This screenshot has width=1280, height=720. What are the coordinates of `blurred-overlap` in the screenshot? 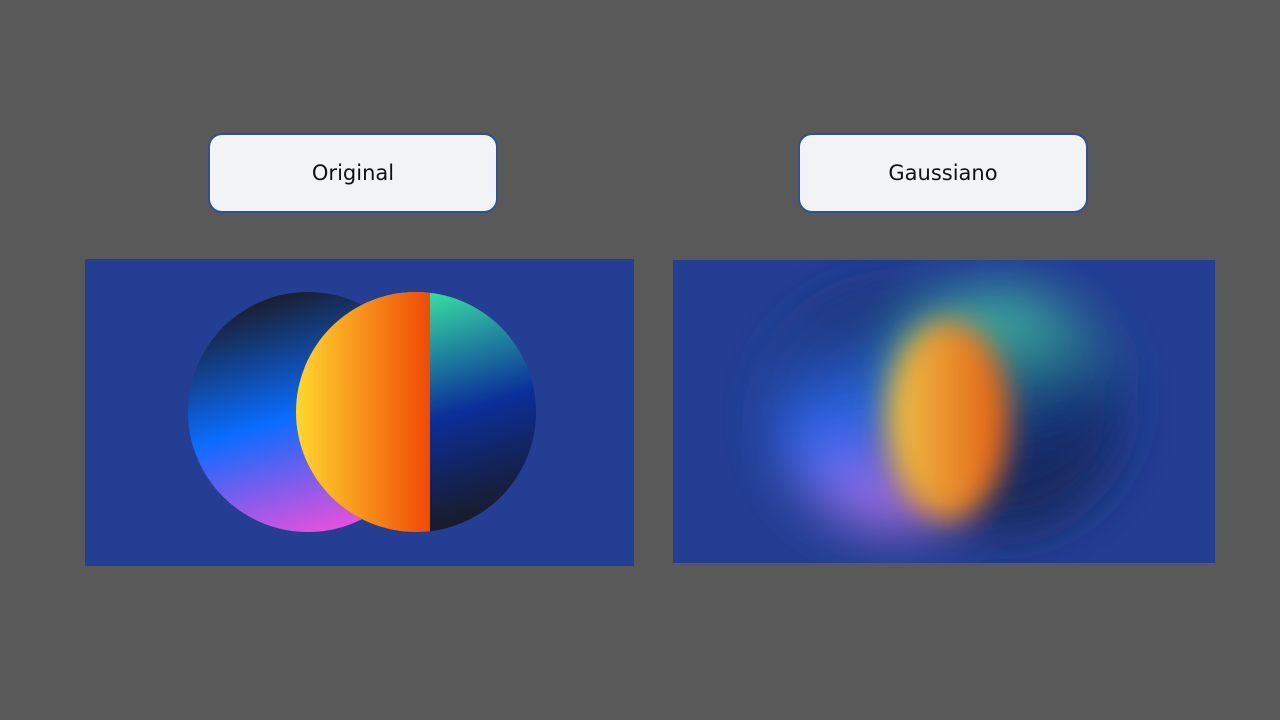 It's located at (948, 420).